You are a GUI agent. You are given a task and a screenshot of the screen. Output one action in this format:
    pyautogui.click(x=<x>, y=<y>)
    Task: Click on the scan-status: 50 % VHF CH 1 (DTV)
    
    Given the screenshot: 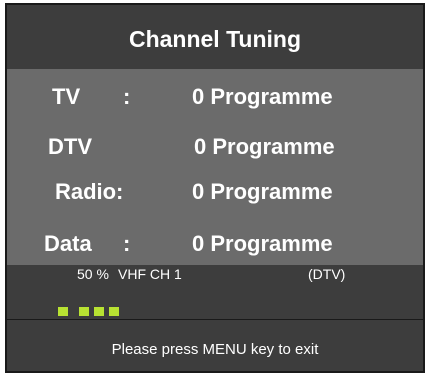 What is the action you would take?
    pyautogui.click(x=215, y=292)
    